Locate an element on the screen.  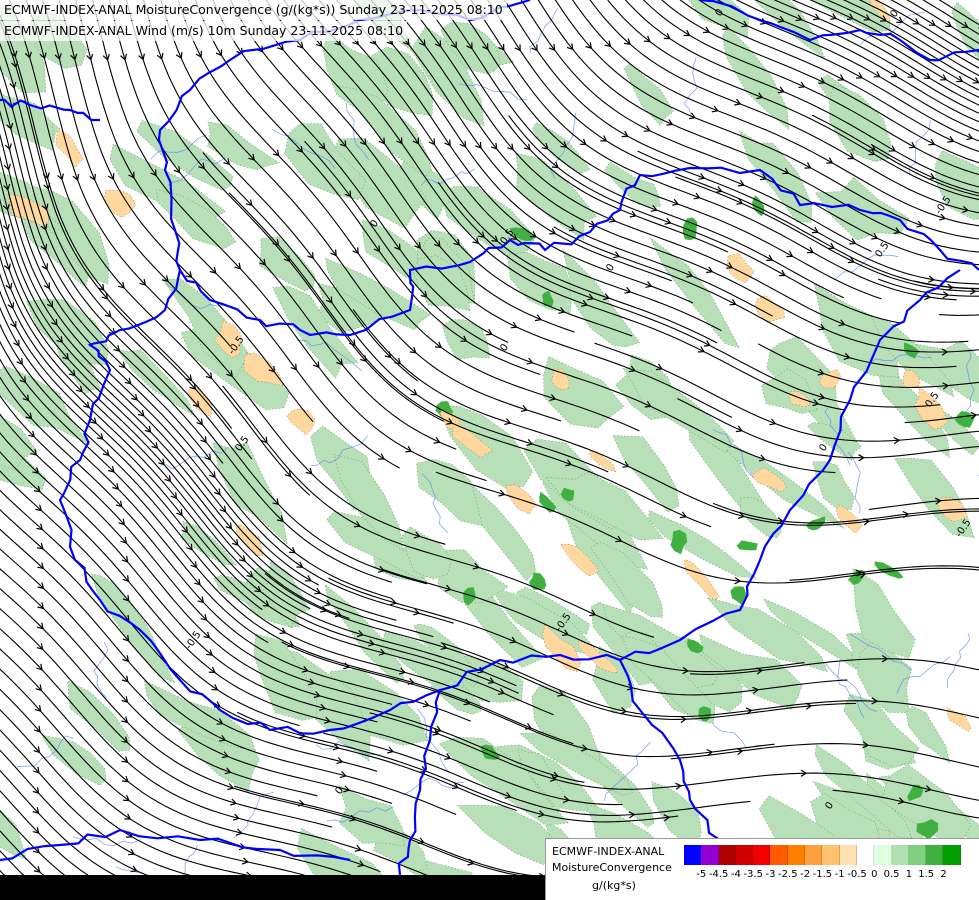
legend-color-scale is located at coordinates (822, 855).